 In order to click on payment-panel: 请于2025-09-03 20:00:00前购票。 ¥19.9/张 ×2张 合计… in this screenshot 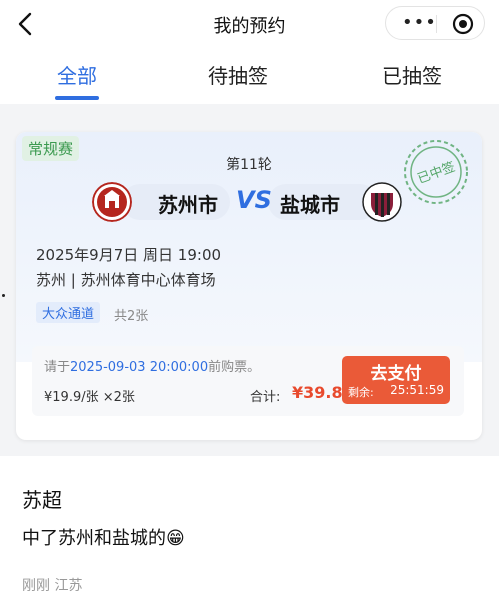, I will do `click(248, 381)`.